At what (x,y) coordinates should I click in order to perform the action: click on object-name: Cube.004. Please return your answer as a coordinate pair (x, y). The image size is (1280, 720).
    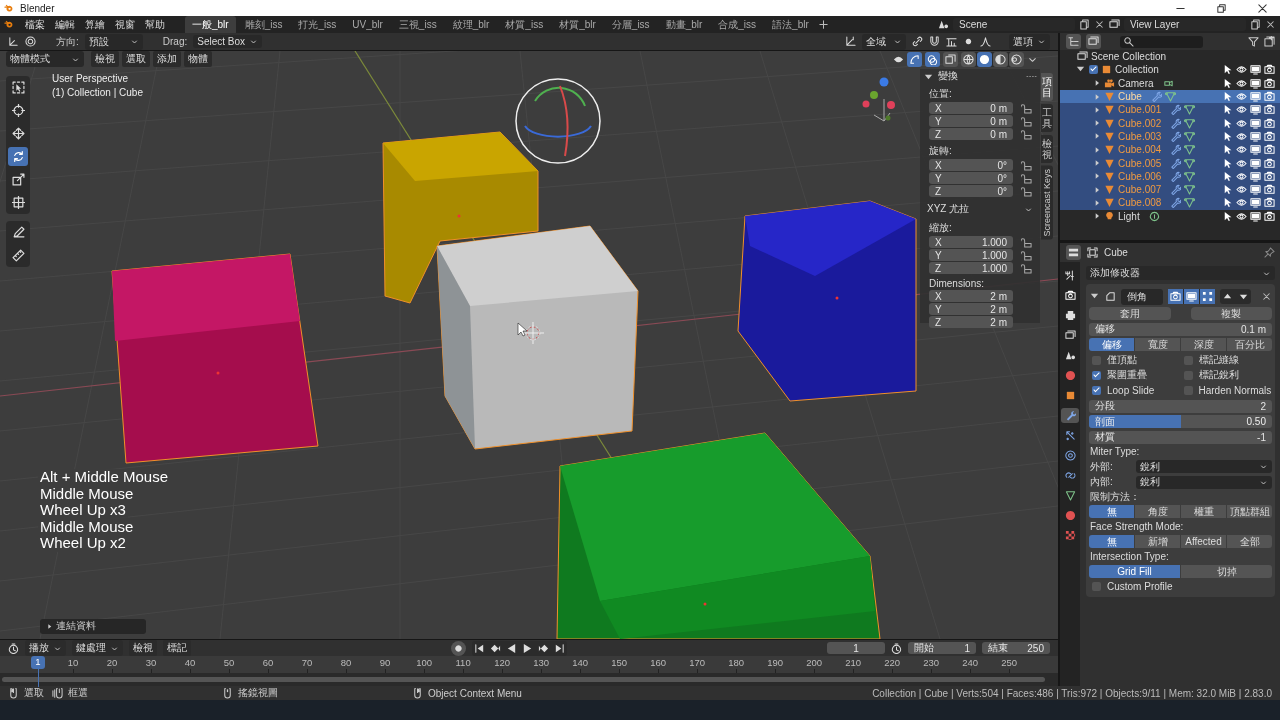
    Looking at the image, I should click on (1140, 150).